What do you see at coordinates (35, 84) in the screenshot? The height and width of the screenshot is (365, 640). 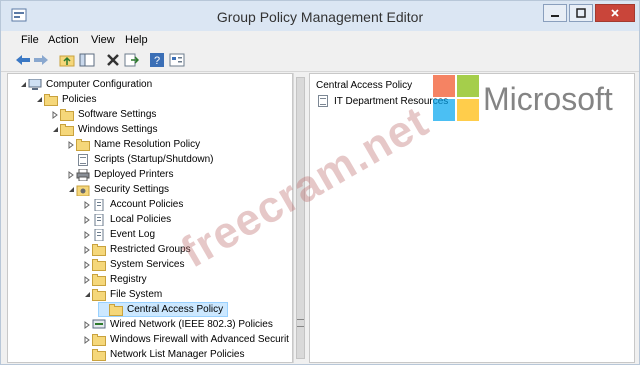 I see `computer-icon` at bounding box center [35, 84].